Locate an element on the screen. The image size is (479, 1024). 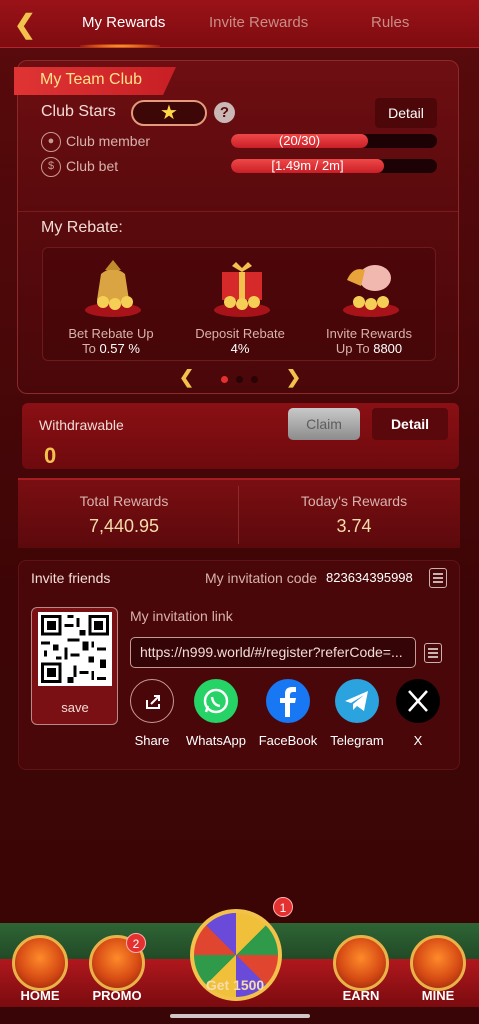
rebate-item-bet: Bet Rebate Up To 0.57 % is located at coordinates (111, 306).